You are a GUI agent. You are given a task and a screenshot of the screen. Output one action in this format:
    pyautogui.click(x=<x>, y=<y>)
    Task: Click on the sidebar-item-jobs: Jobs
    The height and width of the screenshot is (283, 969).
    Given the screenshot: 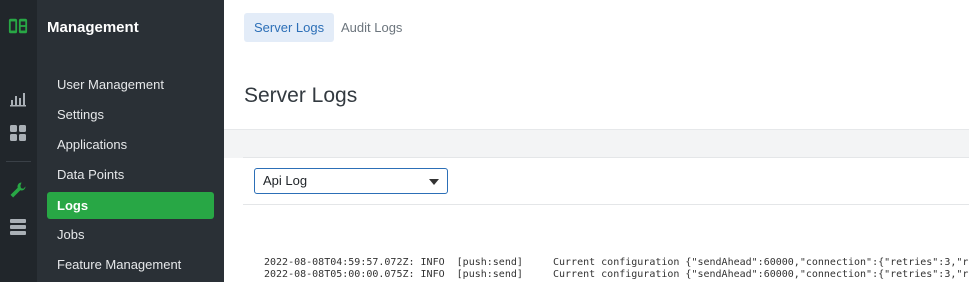 What is the action you would take?
    pyautogui.click(x=130, y=234)
    